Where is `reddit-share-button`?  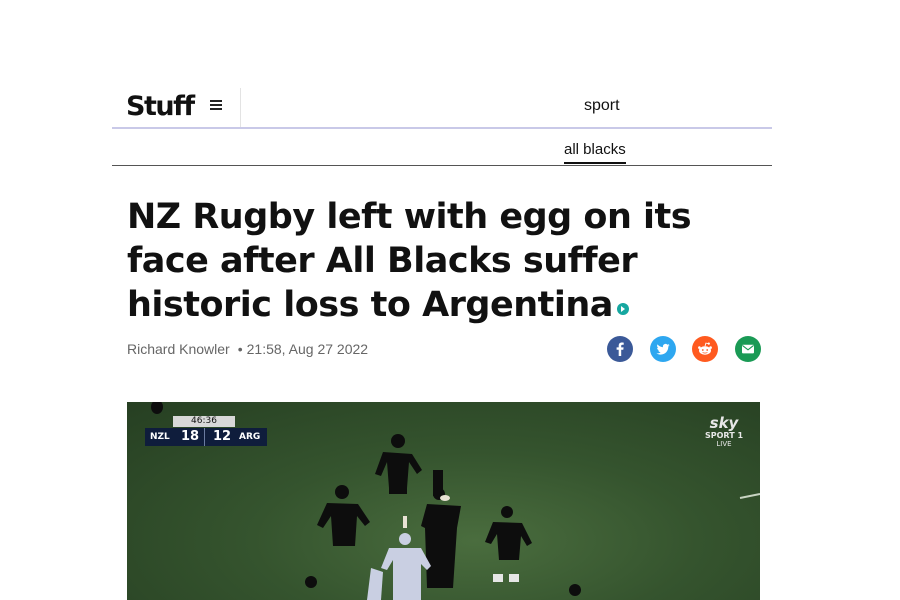 reddit-share-button is located at coordinates (705, 349).